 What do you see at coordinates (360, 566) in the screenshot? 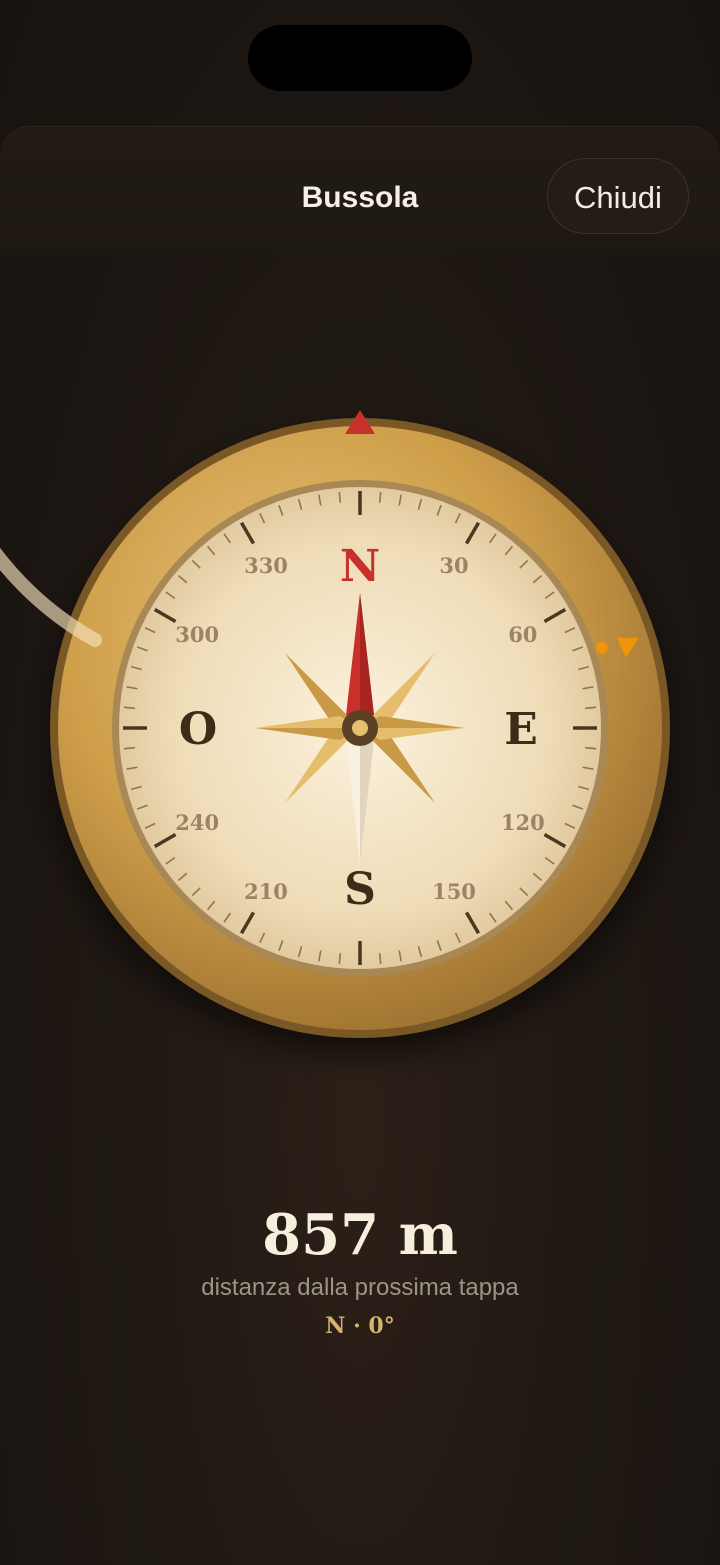
I see `cardinal-north: N` at bounding box center [360, 566].